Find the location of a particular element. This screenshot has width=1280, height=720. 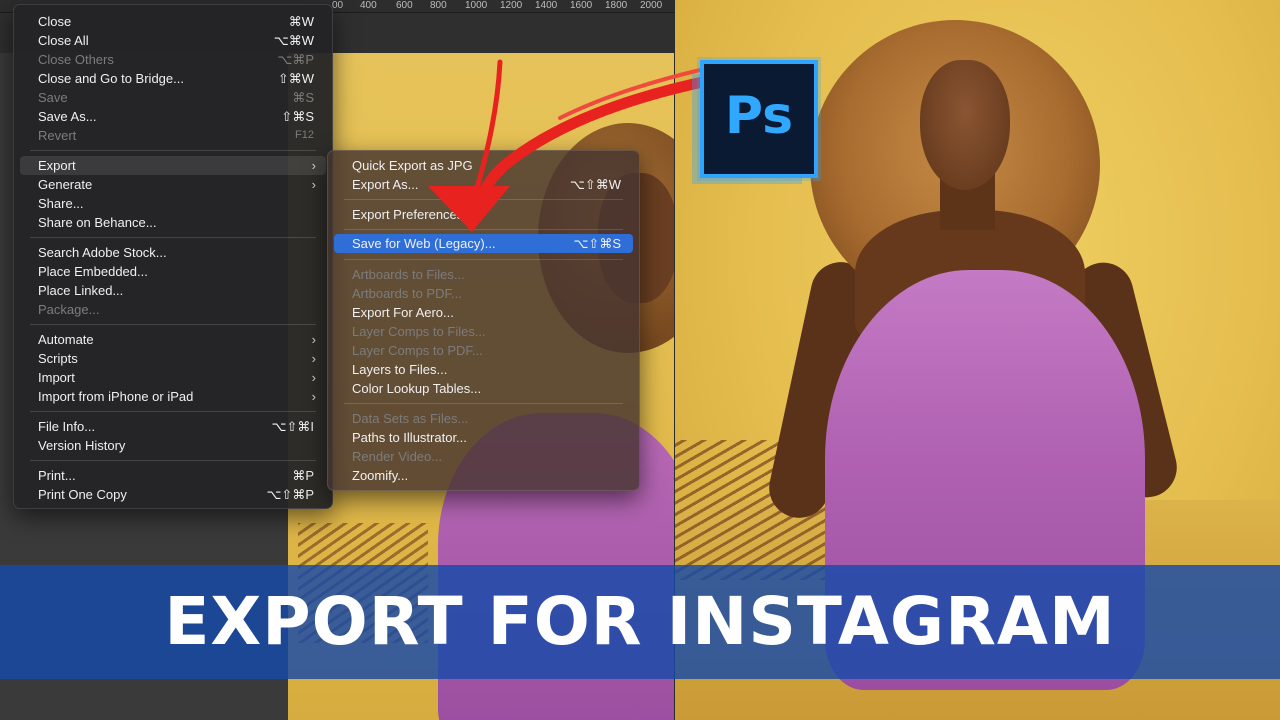

banner-title: EXPORT FOR INSTAGRAM is located at coordinates (640, 621).